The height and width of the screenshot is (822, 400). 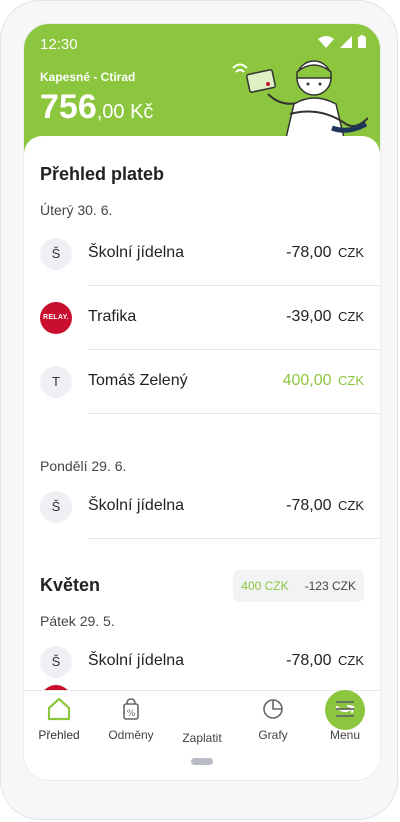 I want to click on nav-item-odmeny: % Odměny, so click(x=131, y=719).